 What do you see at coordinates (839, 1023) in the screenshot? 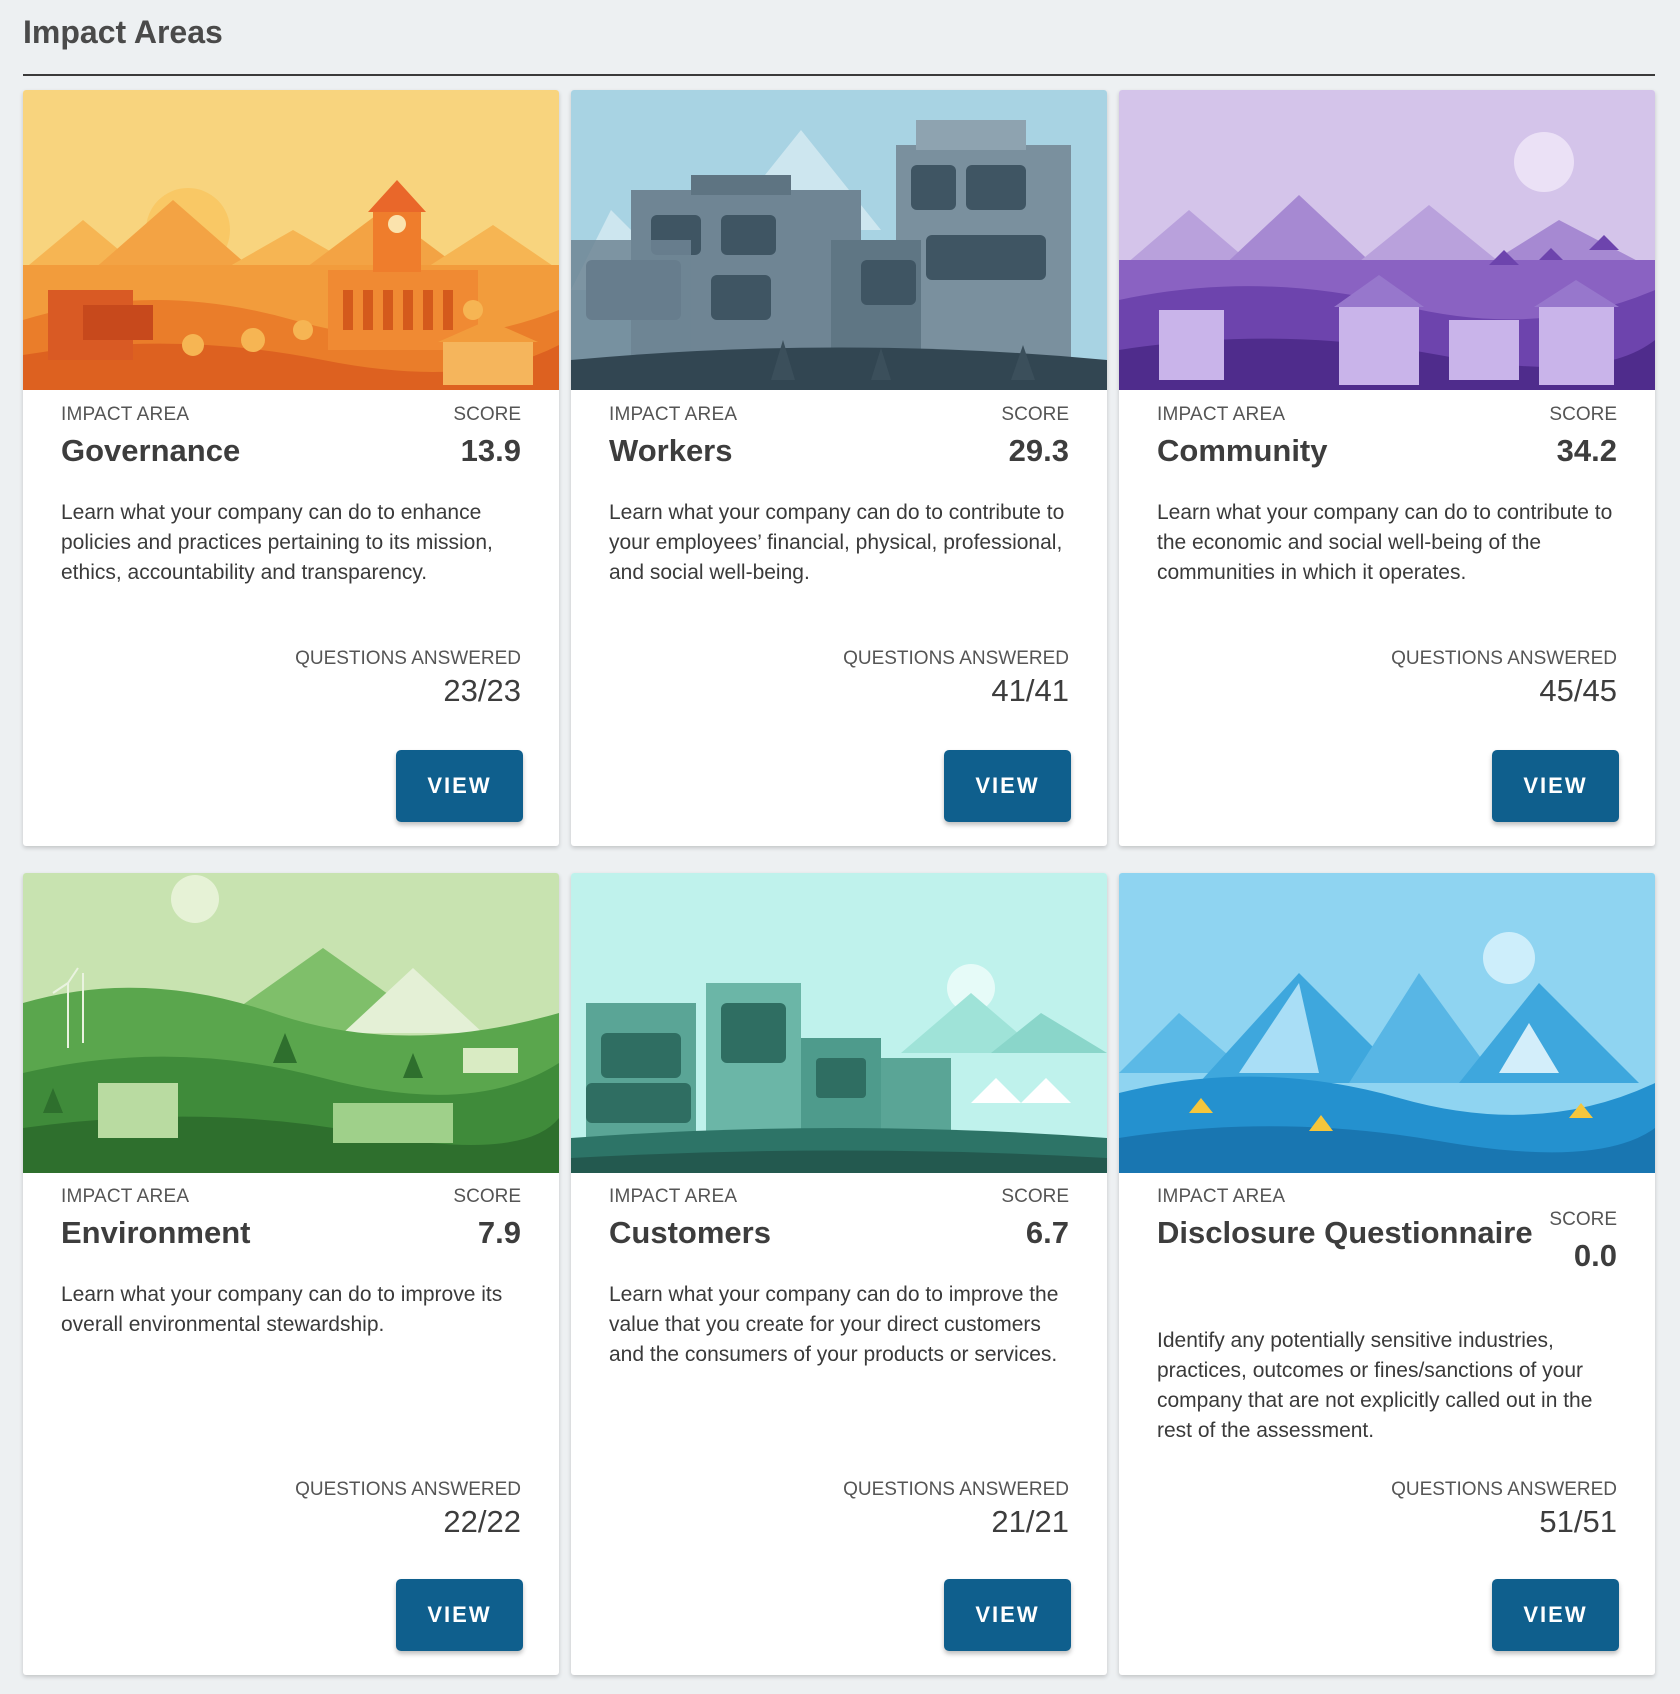
I see `customers-illustration` at bounding box center [839, 1023].